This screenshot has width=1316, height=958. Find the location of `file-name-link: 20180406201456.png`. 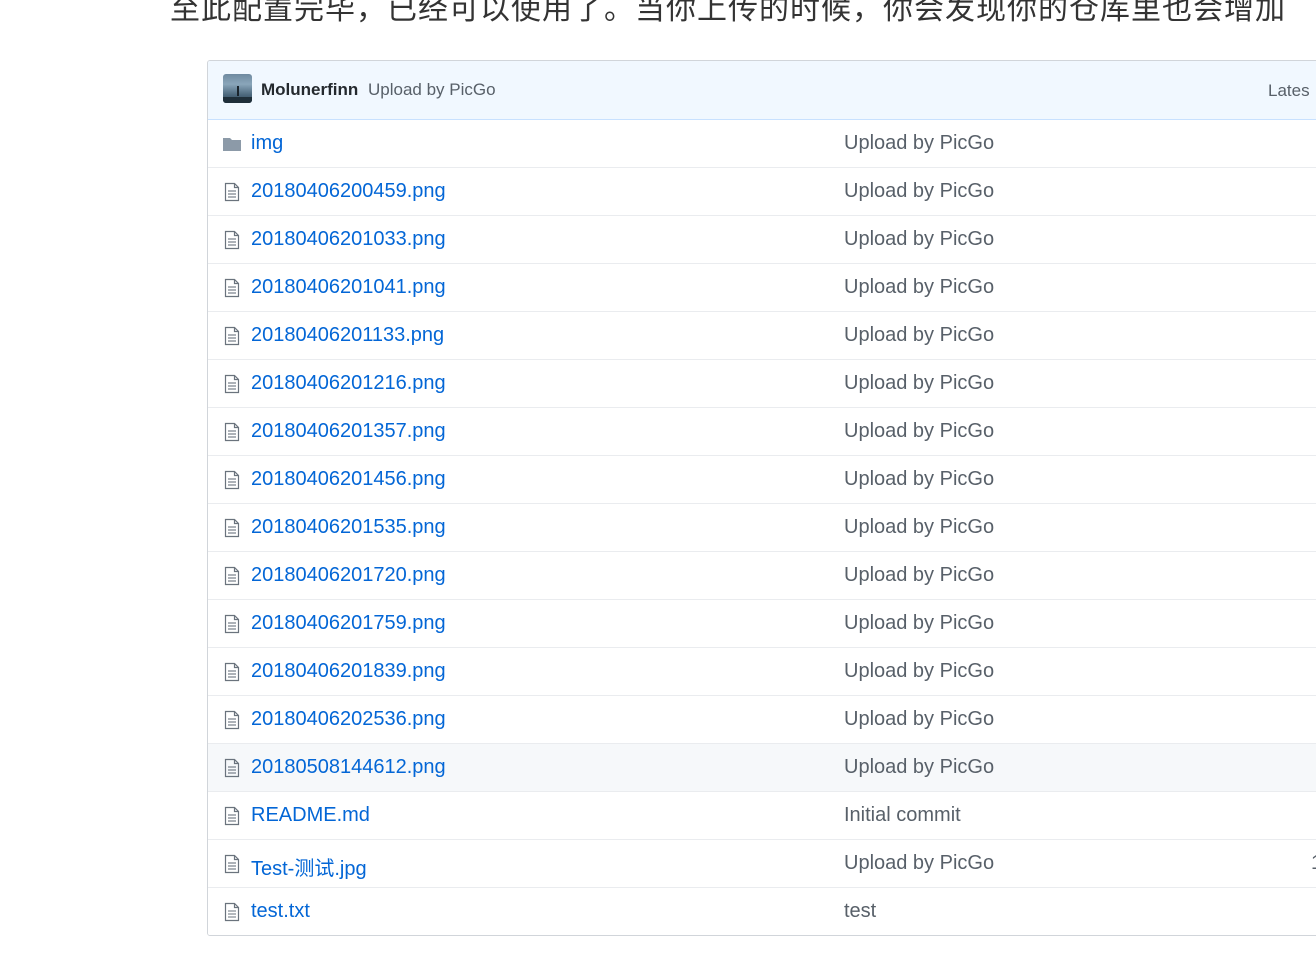

file-name-link: 20180406201456.png is located at coordinates (348, 479).